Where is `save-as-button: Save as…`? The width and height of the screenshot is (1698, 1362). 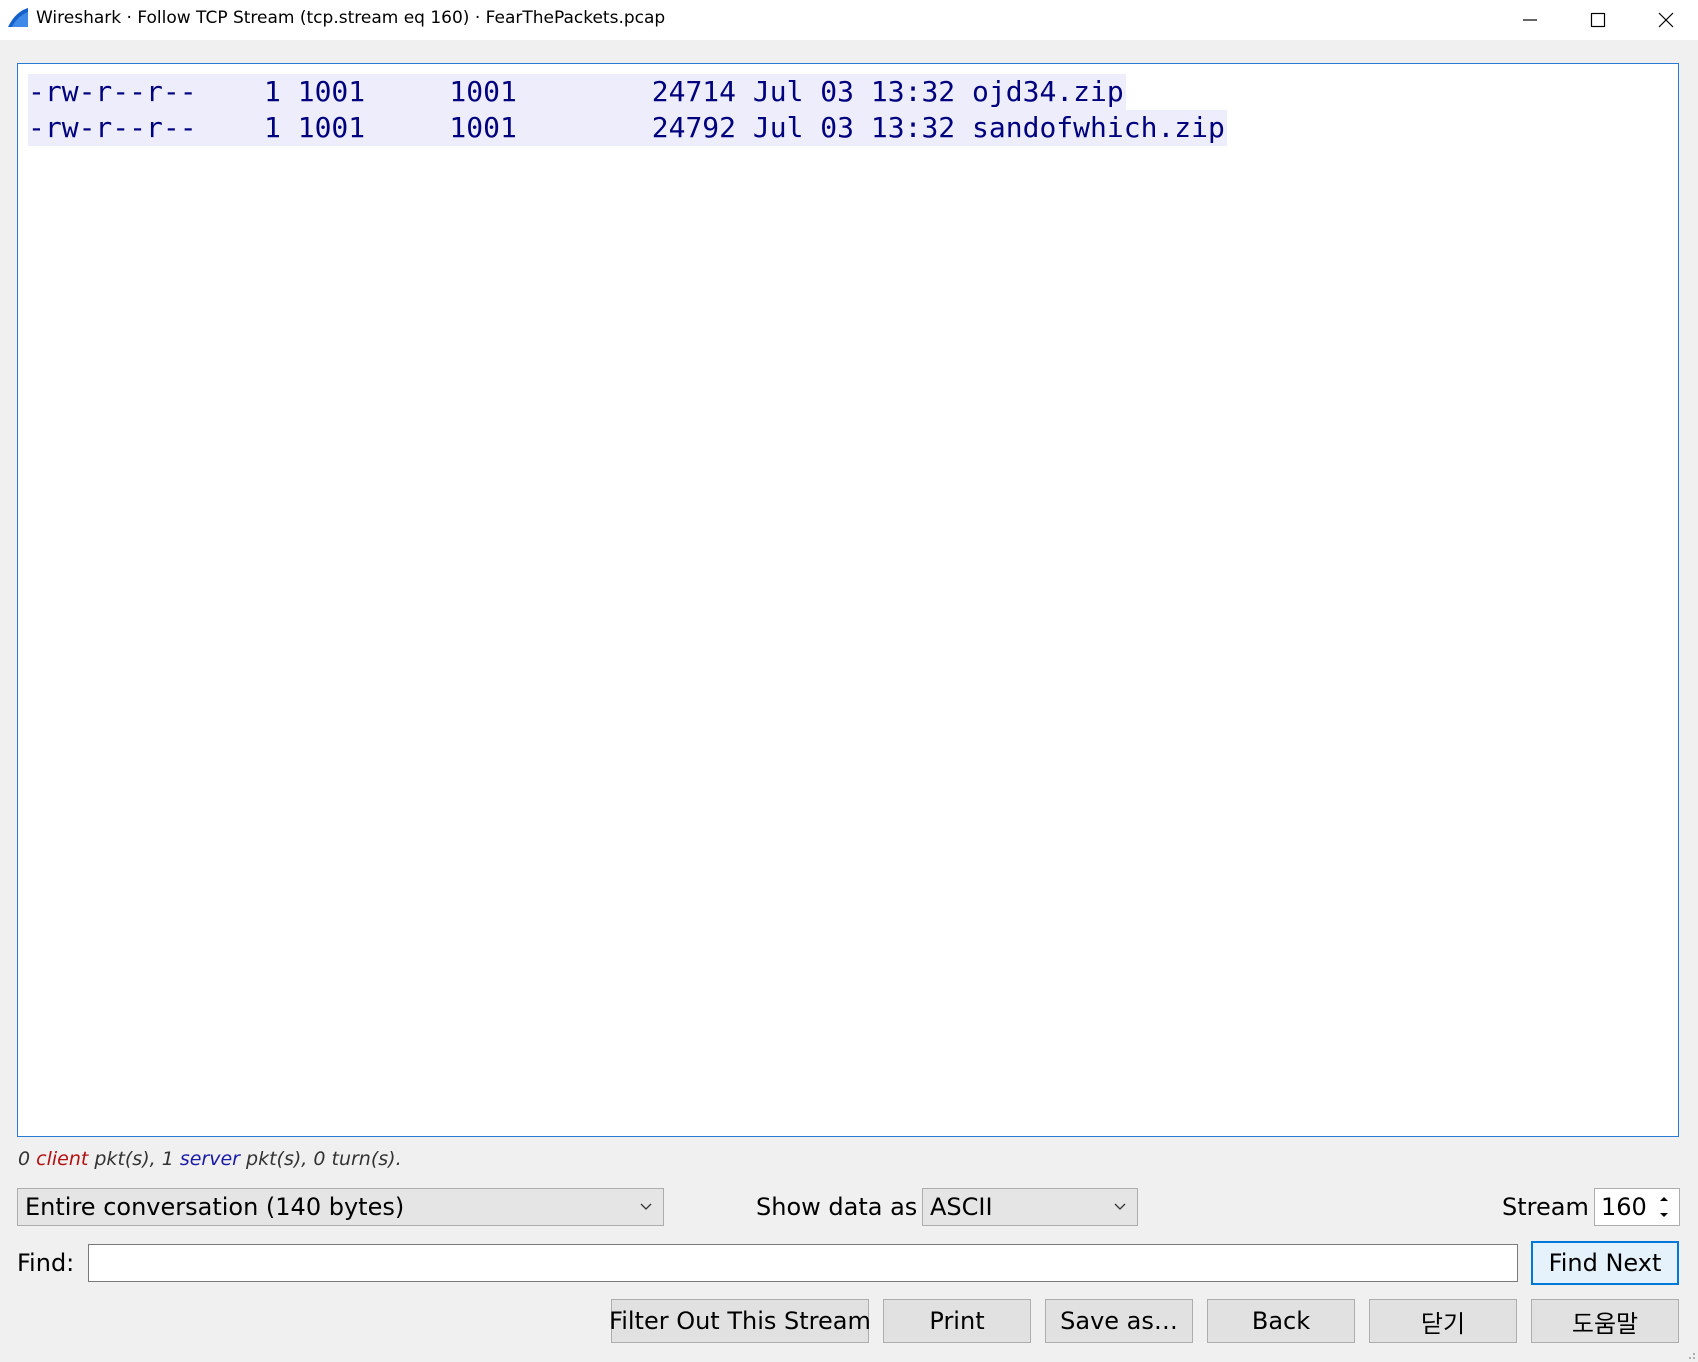 save-as-button: Save as… is located at coordinates (1119, 1321).